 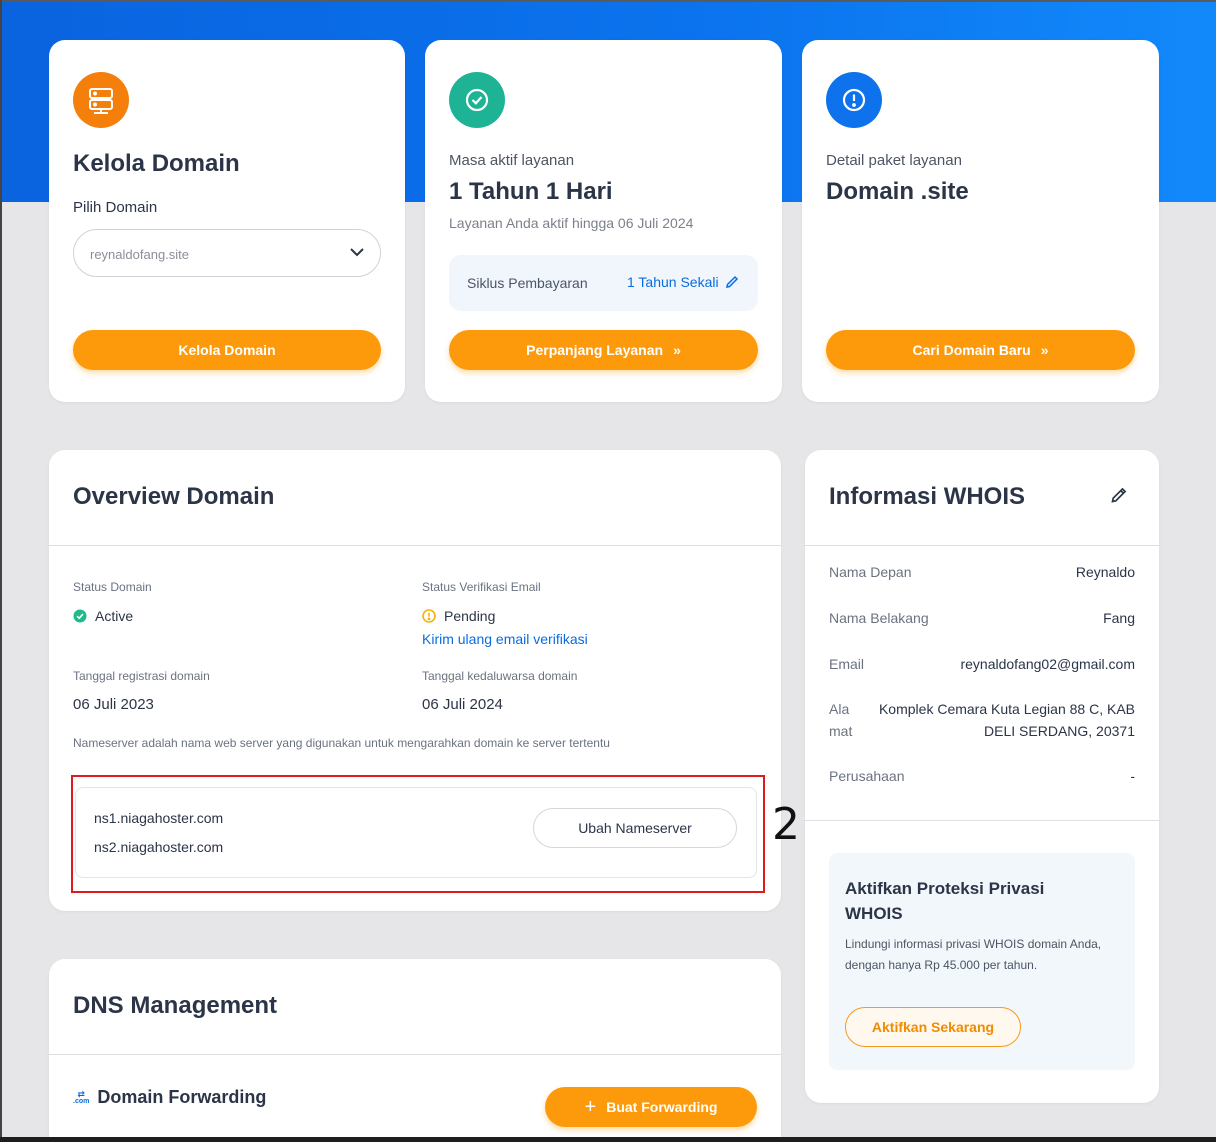 I want to click on billing-cycle-edit: 1 Tahun Sekali, so click(x=683, y=282).